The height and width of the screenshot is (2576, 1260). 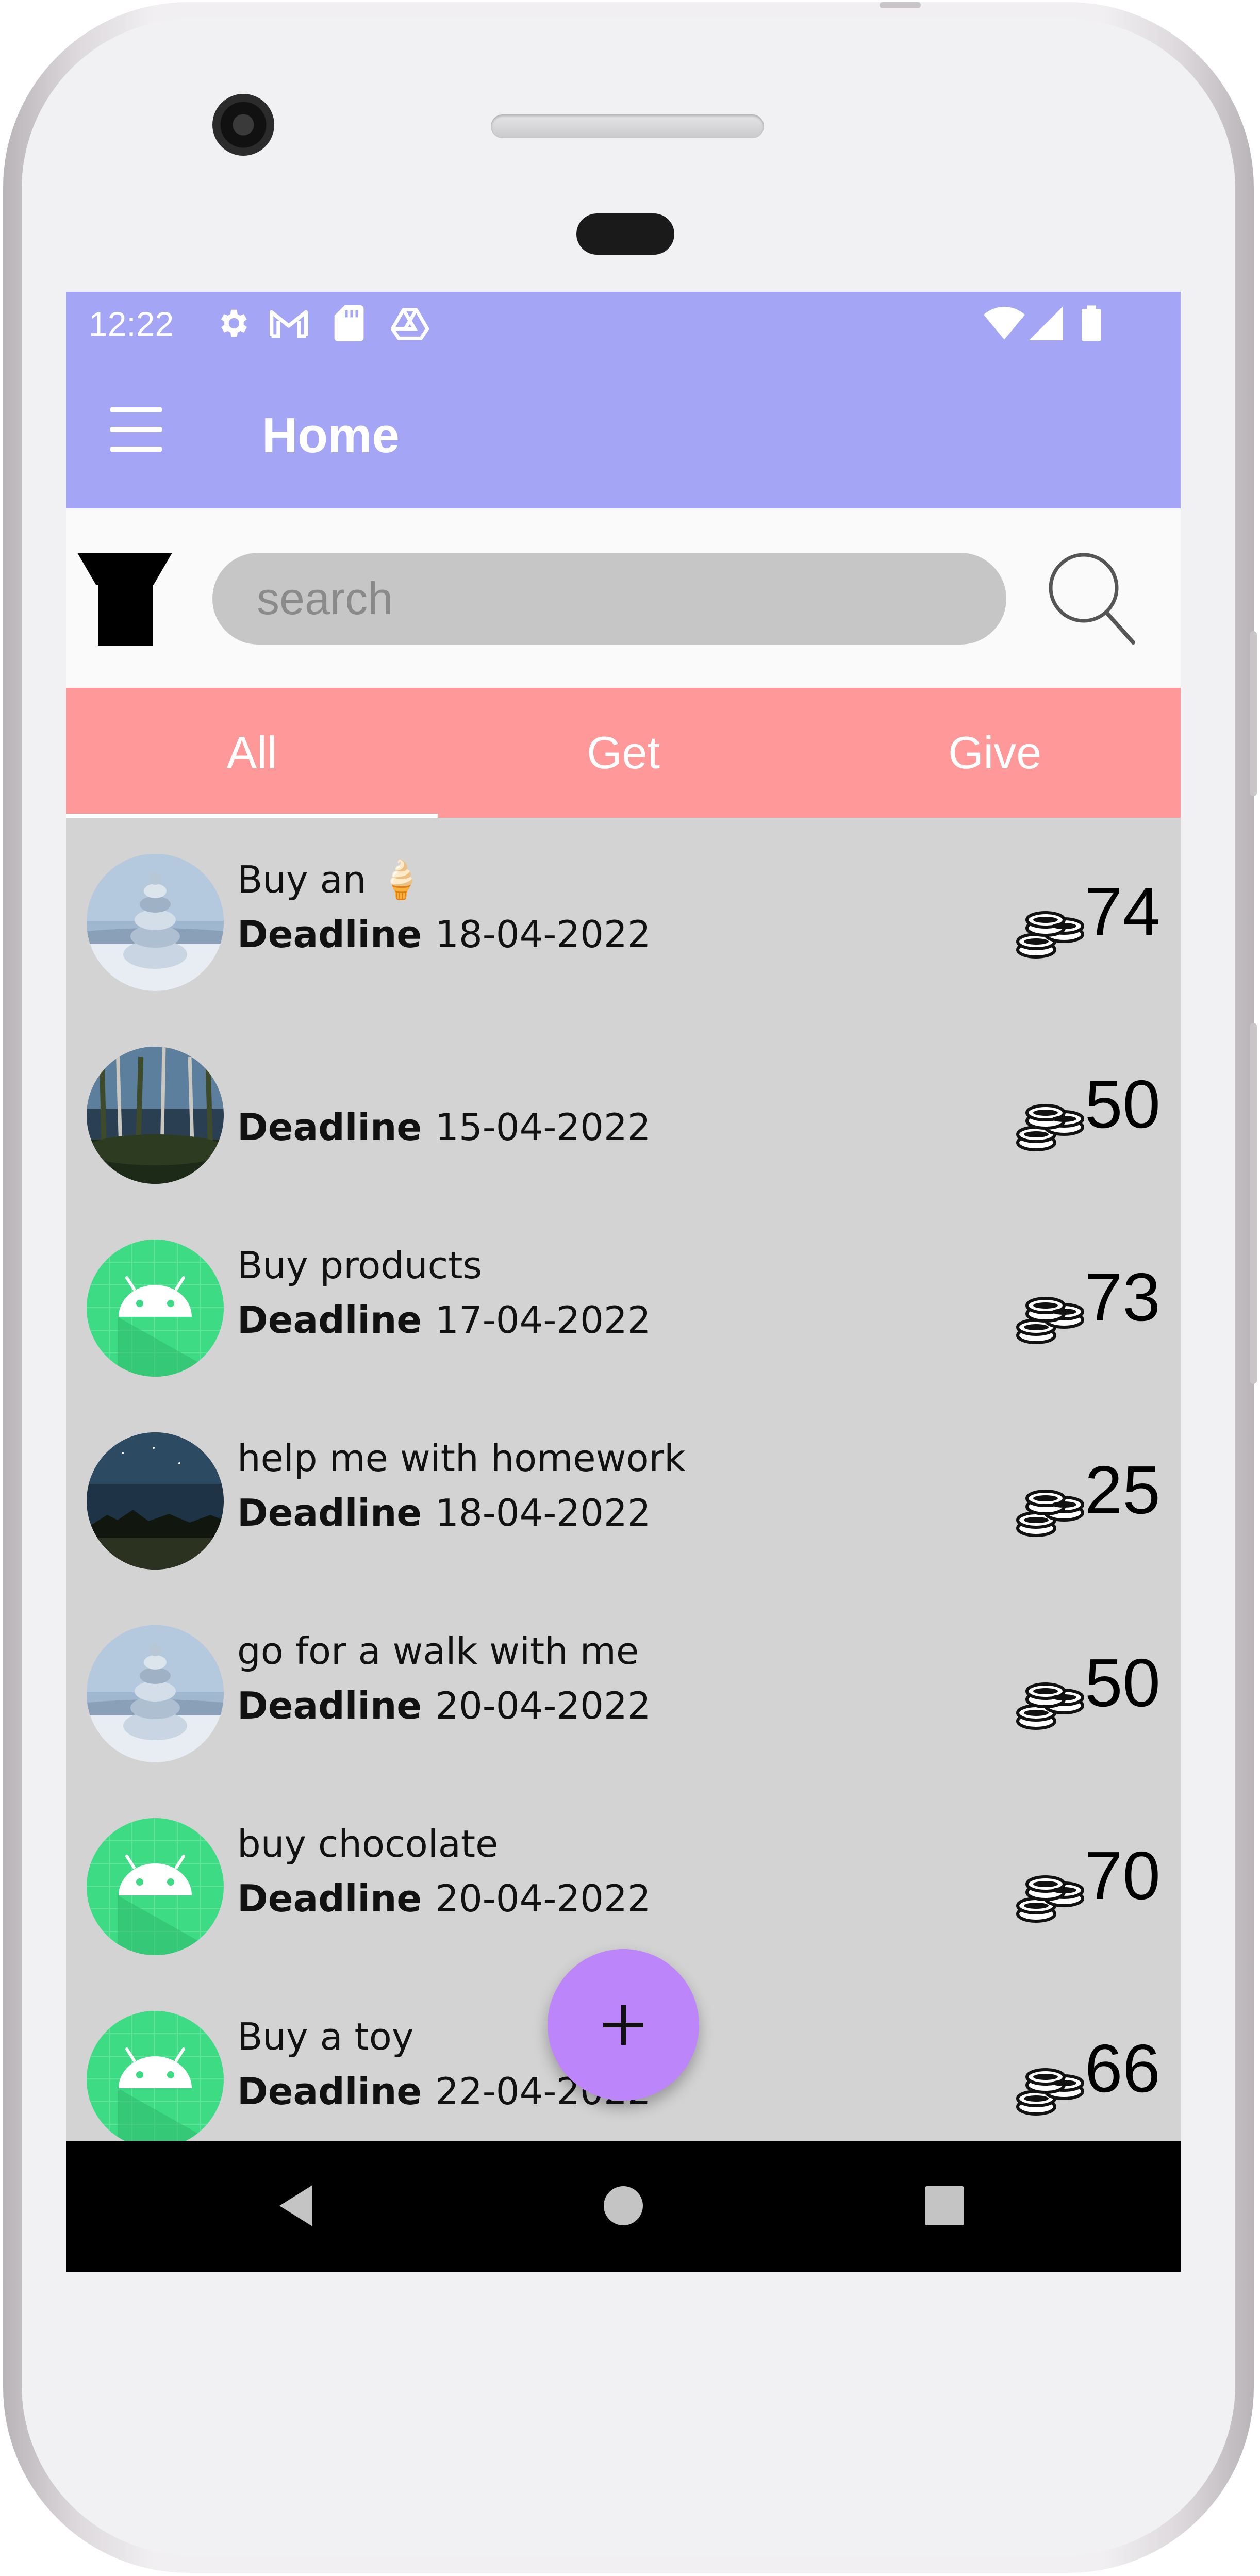 What do you see at coordinates (325, 2036) in the screenshot?
I see `task-title: Buy a toy` at bounding box center [325, 2036].